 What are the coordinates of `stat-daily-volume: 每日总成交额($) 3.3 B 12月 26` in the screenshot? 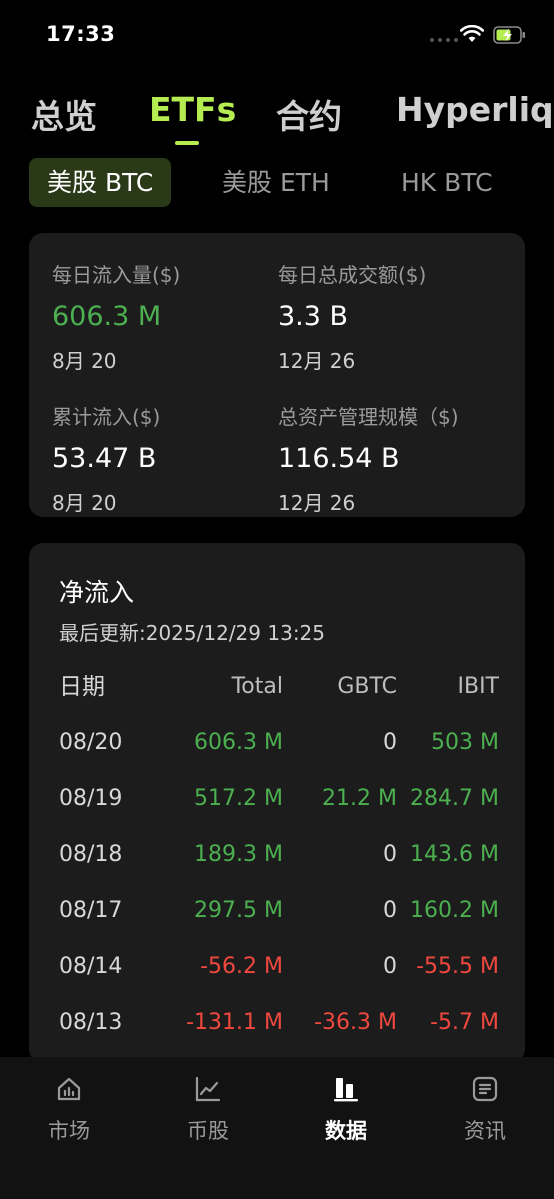 It's located at (352, 316).